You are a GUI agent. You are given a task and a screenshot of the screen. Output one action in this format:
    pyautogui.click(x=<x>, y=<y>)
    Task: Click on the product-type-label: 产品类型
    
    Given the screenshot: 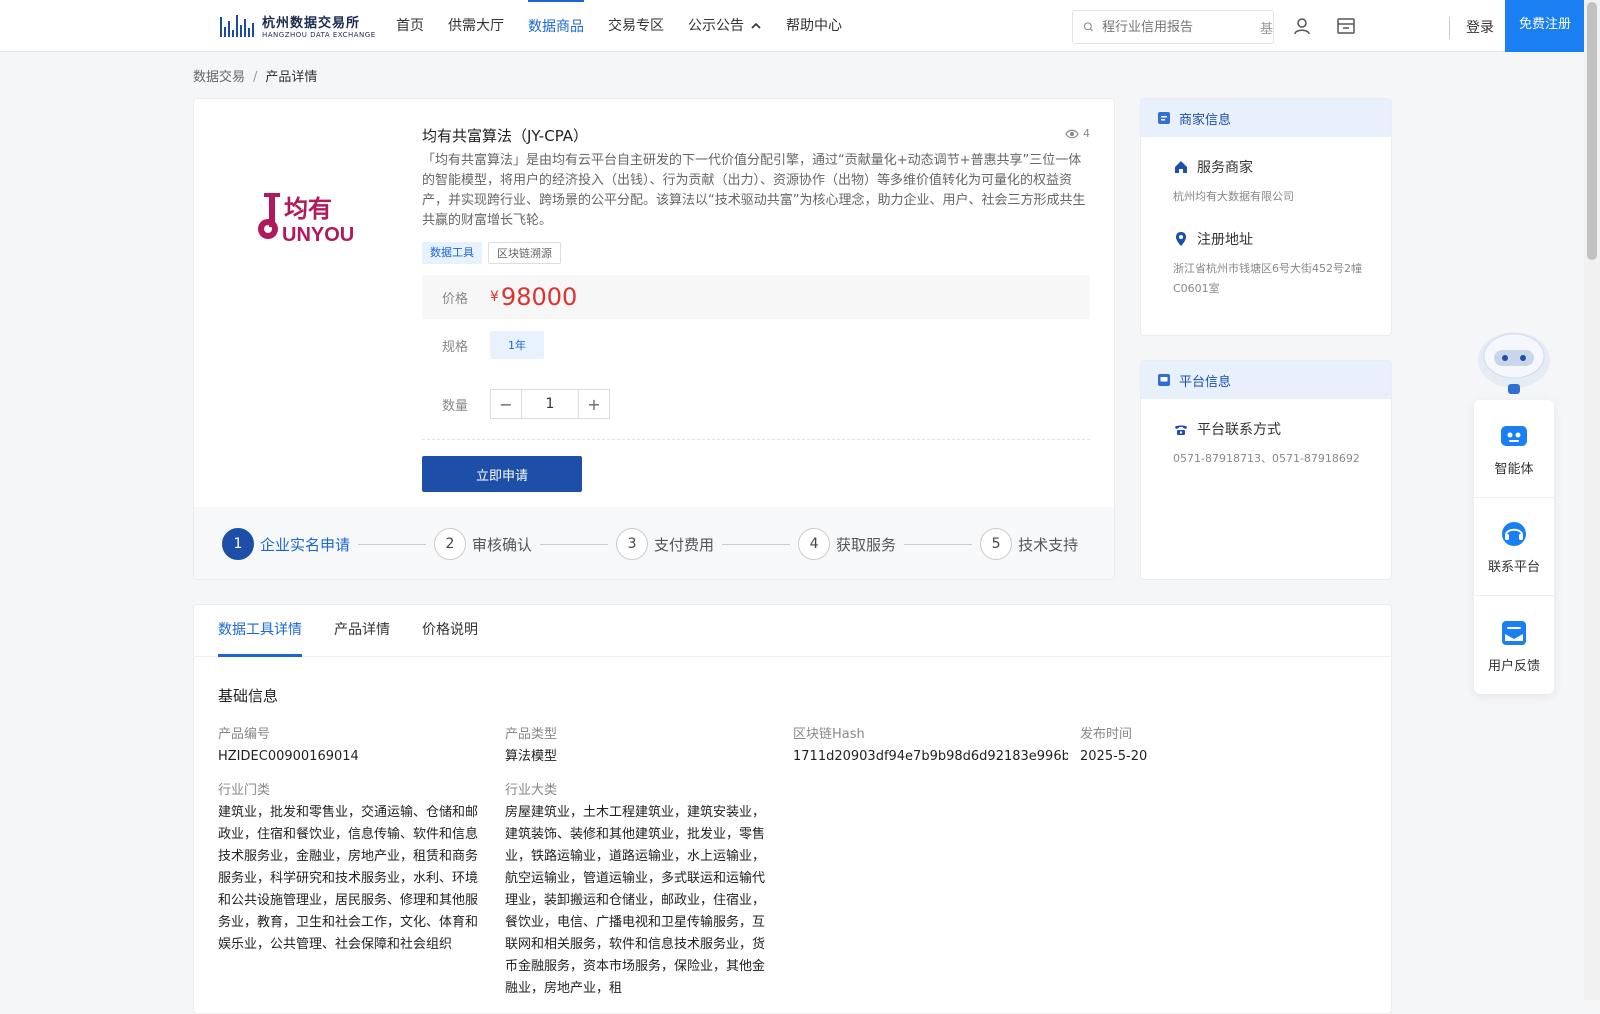 What is the action you would take?
    pyautogui.click(x=531, y=734)
    